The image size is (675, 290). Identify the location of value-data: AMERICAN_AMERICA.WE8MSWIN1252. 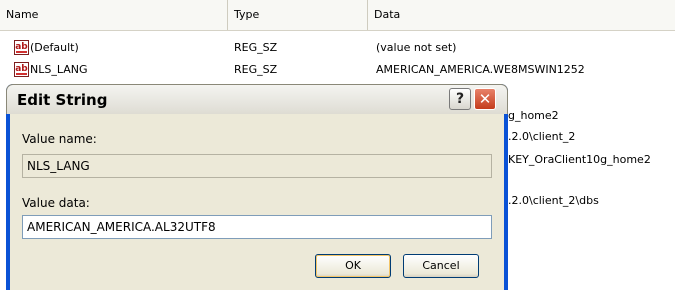
(480, 69).